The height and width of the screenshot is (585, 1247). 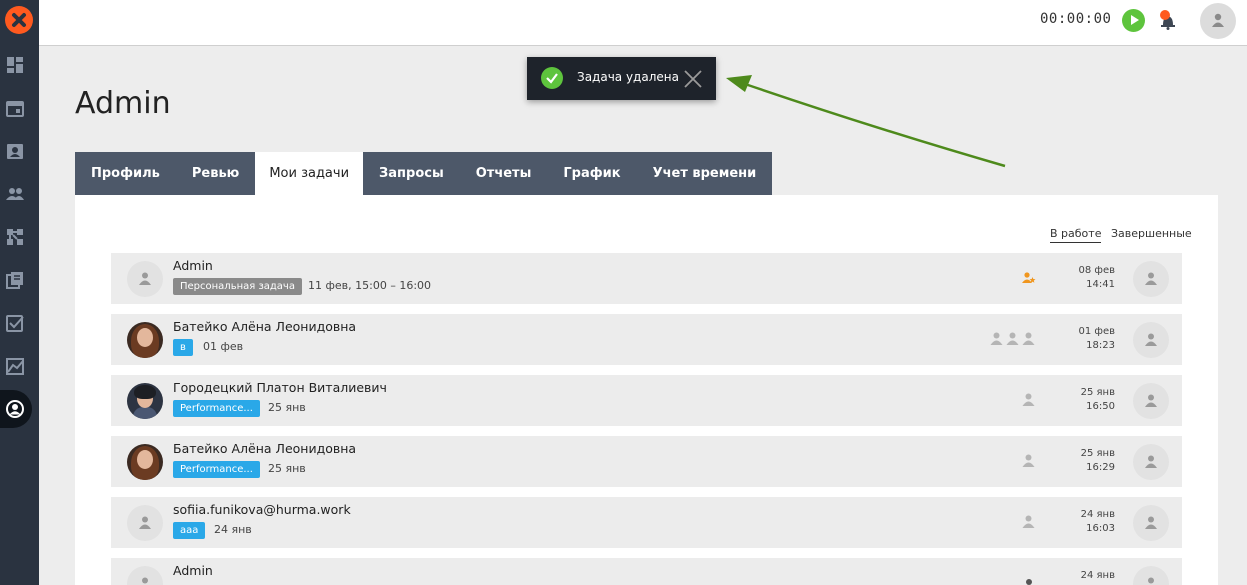 What do you see at coordinates (370, 285) in the screenshot?
I see `task-date: 11 фев, 15:00 – 16:00` at bounding box center [370, 285].